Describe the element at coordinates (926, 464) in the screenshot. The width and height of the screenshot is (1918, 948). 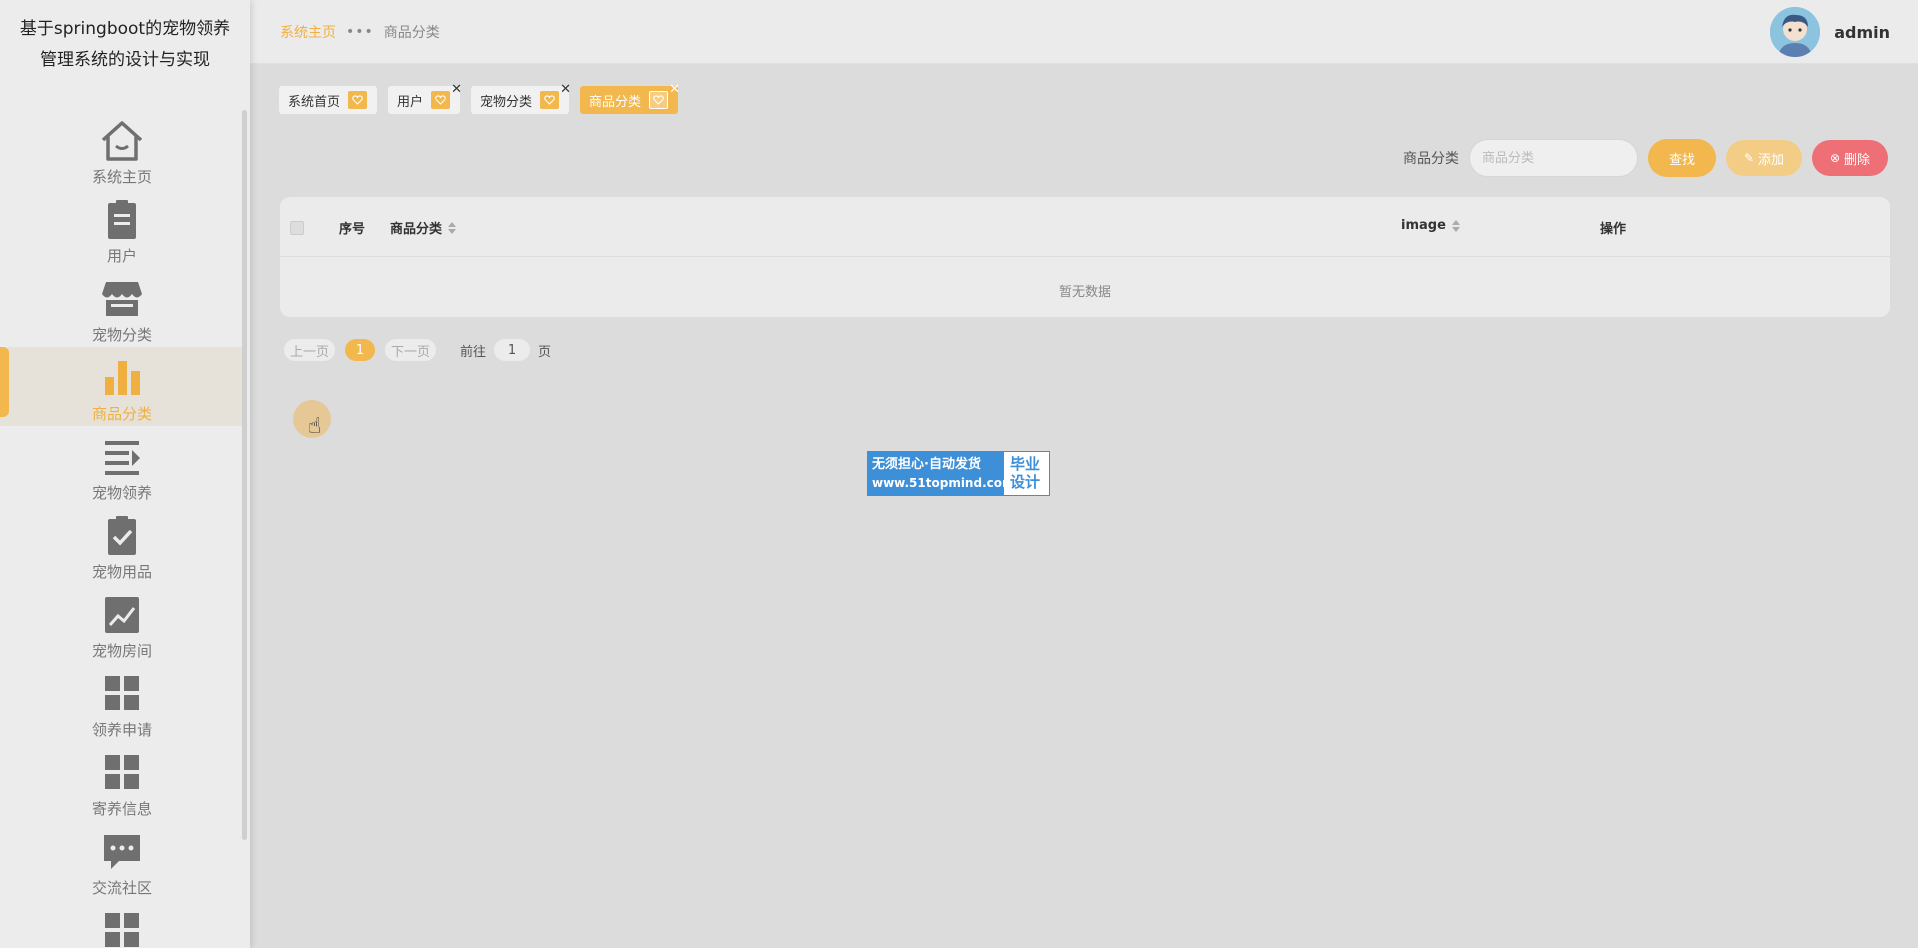
I see `watermark-line1: 无须担心·自动发货` at that location.